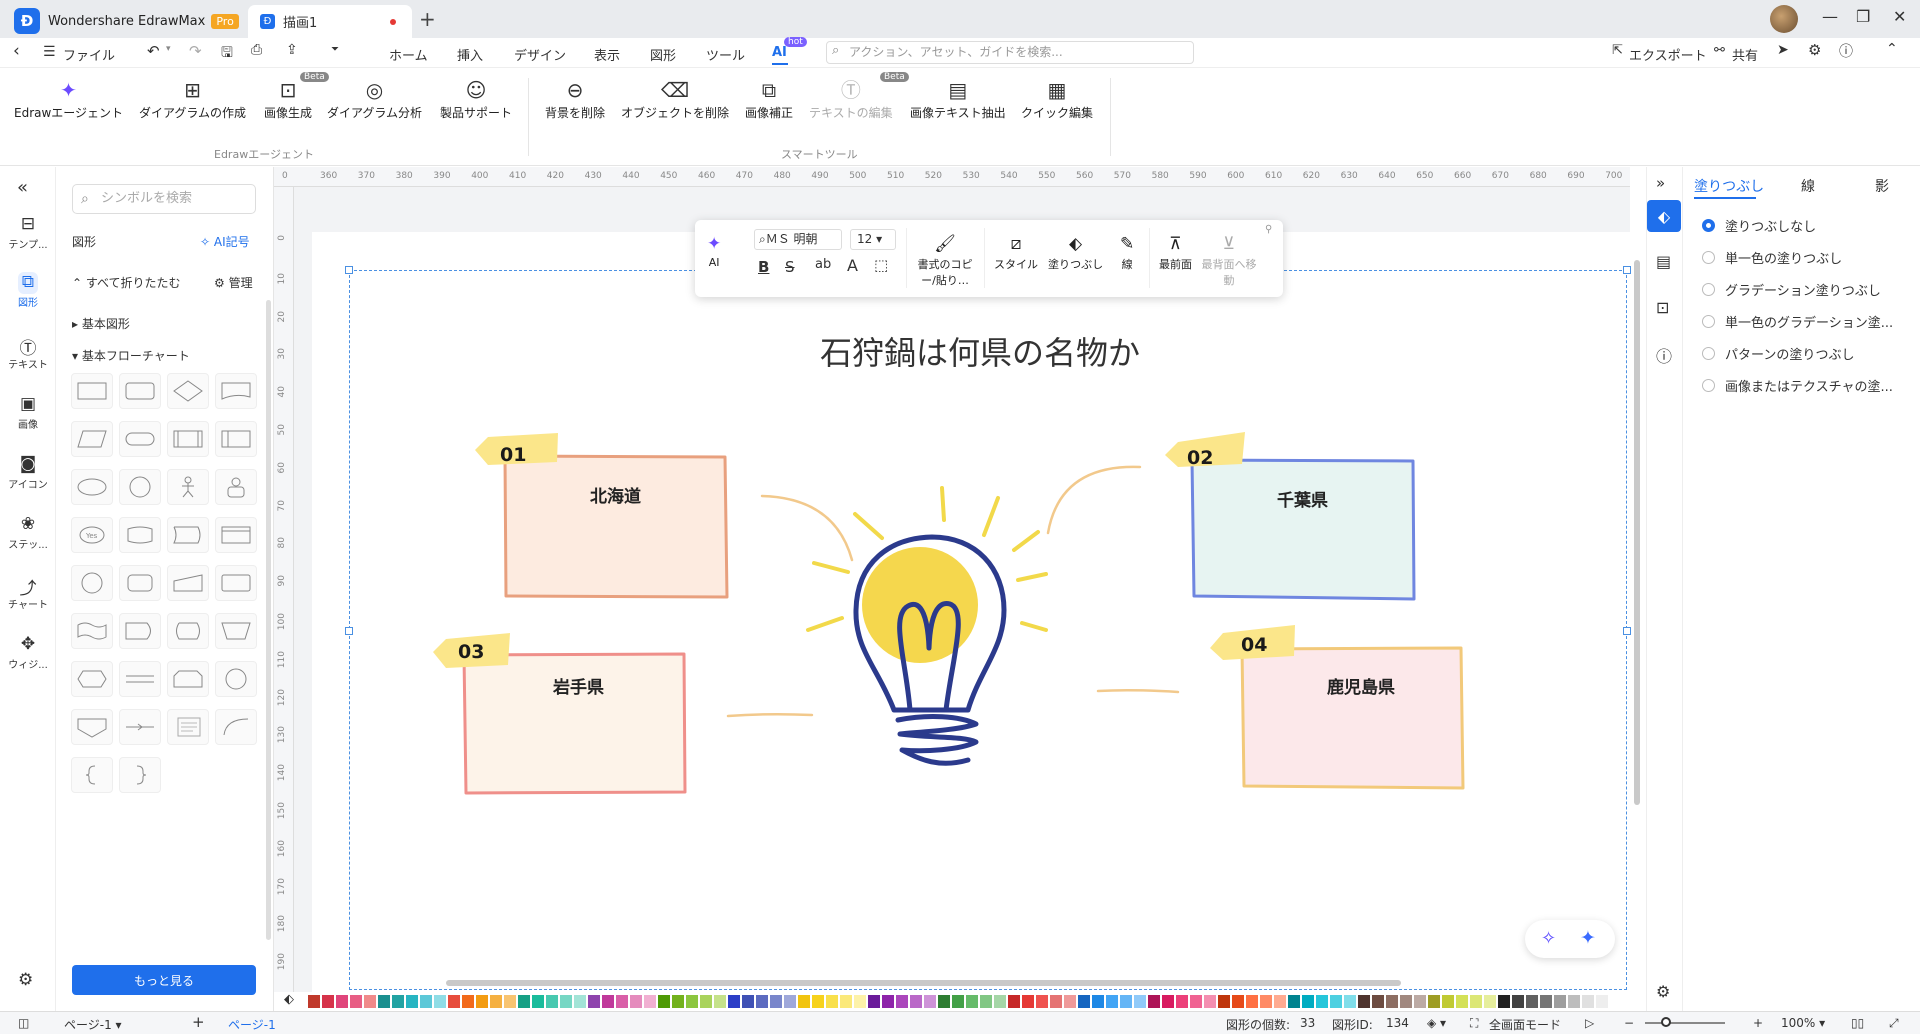 This screenshot has width=1920, height=1034. Describe the element at coordinates (725, 54) in the screenshot. I see `tab-tools: ツール` at that location.